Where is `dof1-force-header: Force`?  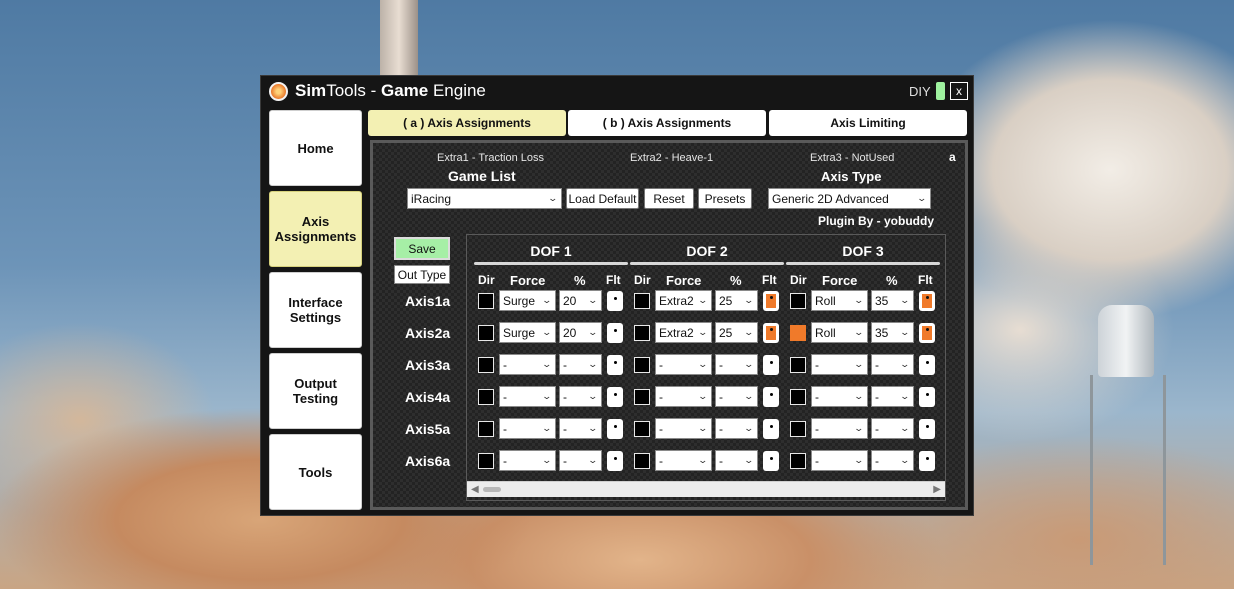 dof1-force-header: Force is located at coordinates (528, 280).